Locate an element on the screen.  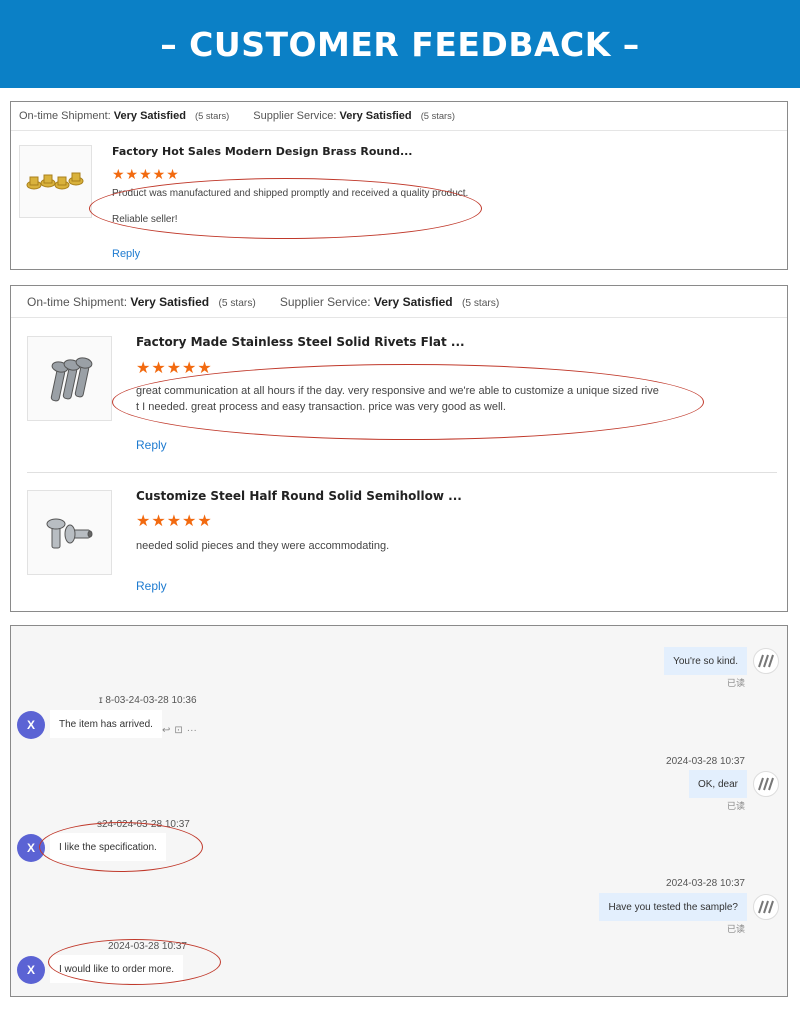
header-banner: – CUSTOMER FEEDBACK – is located at coordinates (400, 44).